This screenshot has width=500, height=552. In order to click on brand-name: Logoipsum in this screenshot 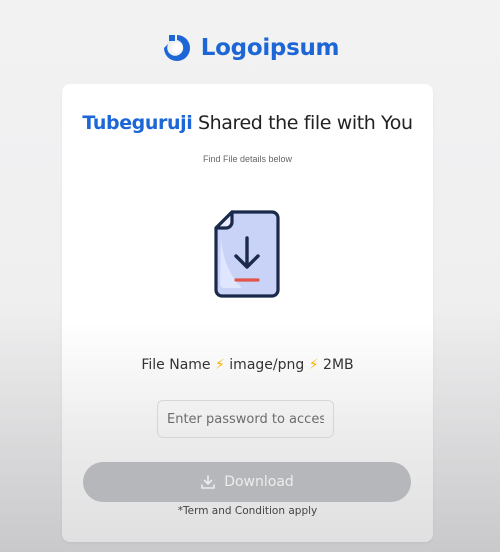, I will do `click(270, 48)`.